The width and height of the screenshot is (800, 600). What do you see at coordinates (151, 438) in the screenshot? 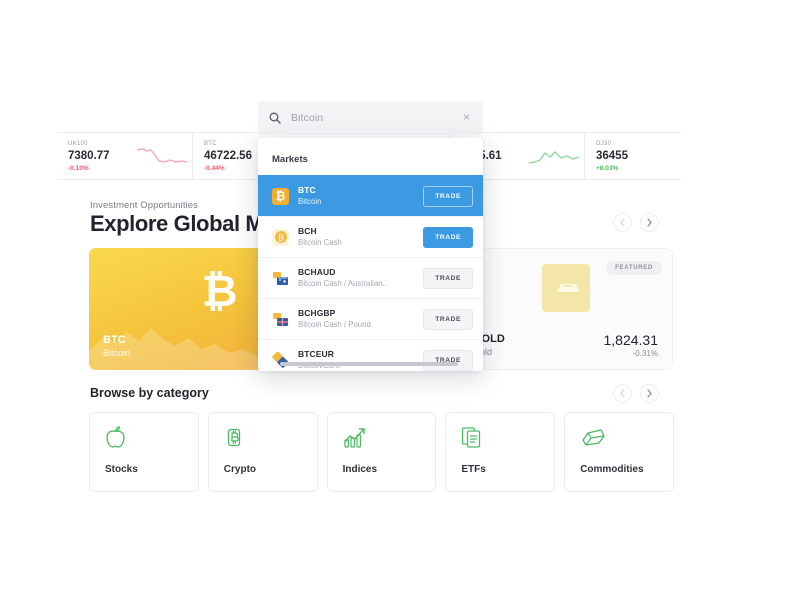
I see `apple-icon` at bounding box center [151, 438].